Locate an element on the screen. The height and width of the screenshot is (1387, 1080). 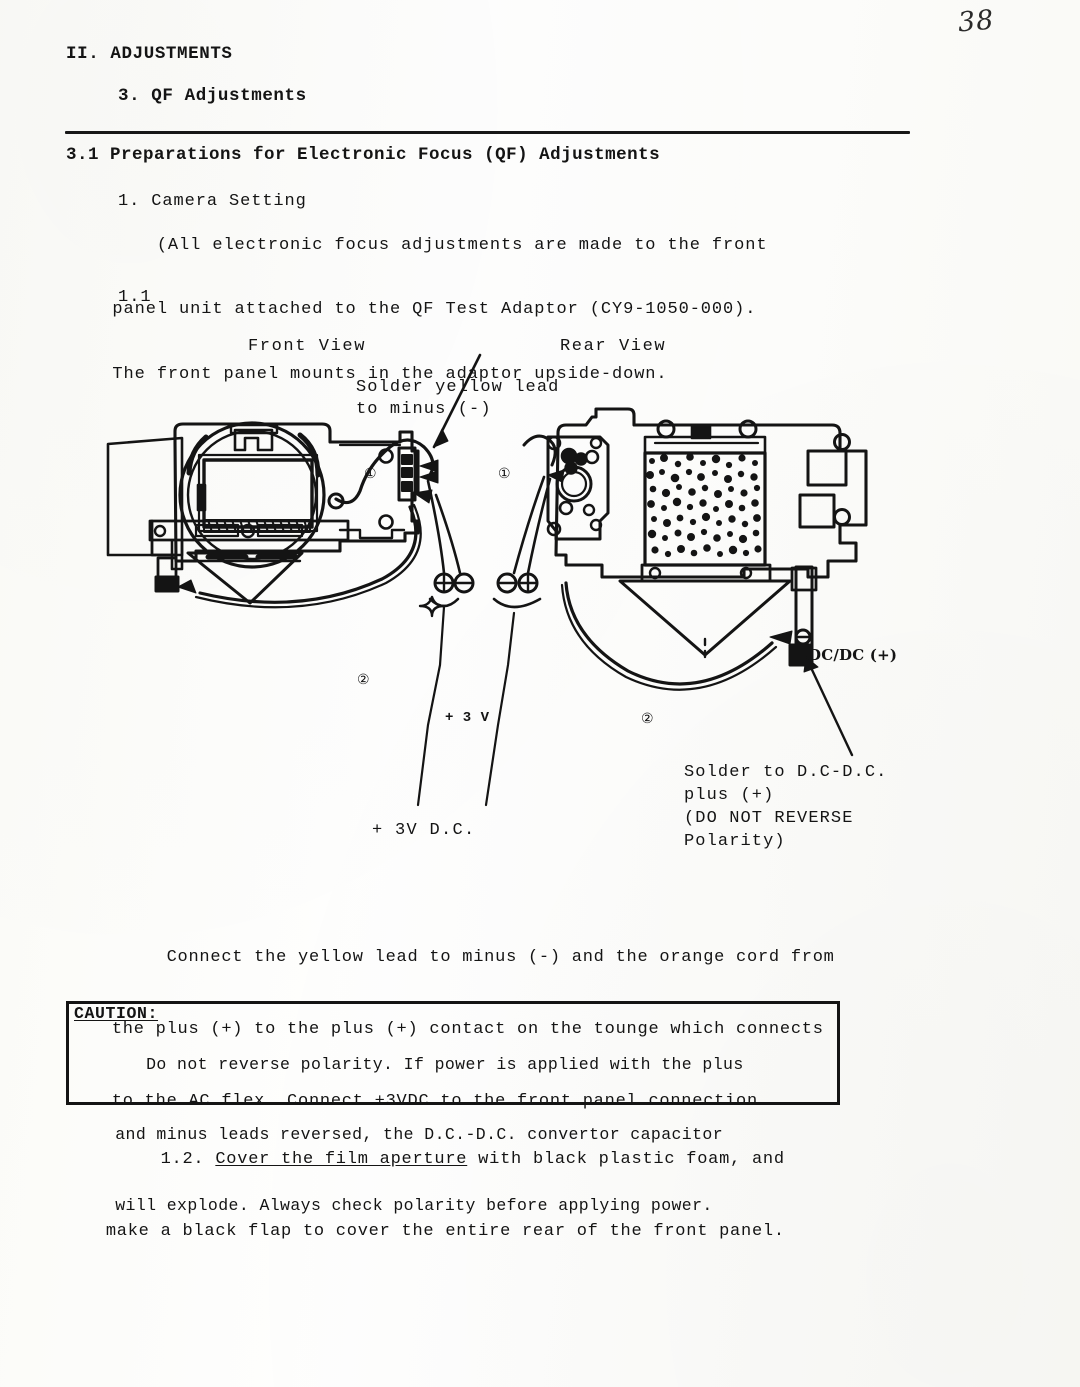
chapter-heading: II. ADJUSTMENTS is located at coordinates (149, 54).